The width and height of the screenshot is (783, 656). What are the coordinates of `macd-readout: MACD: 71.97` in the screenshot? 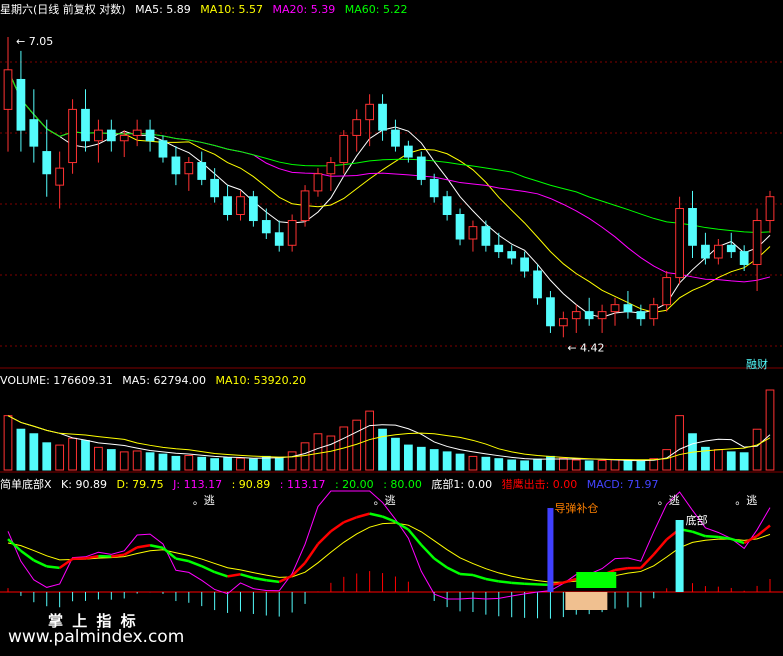 It's located at (622, 484).